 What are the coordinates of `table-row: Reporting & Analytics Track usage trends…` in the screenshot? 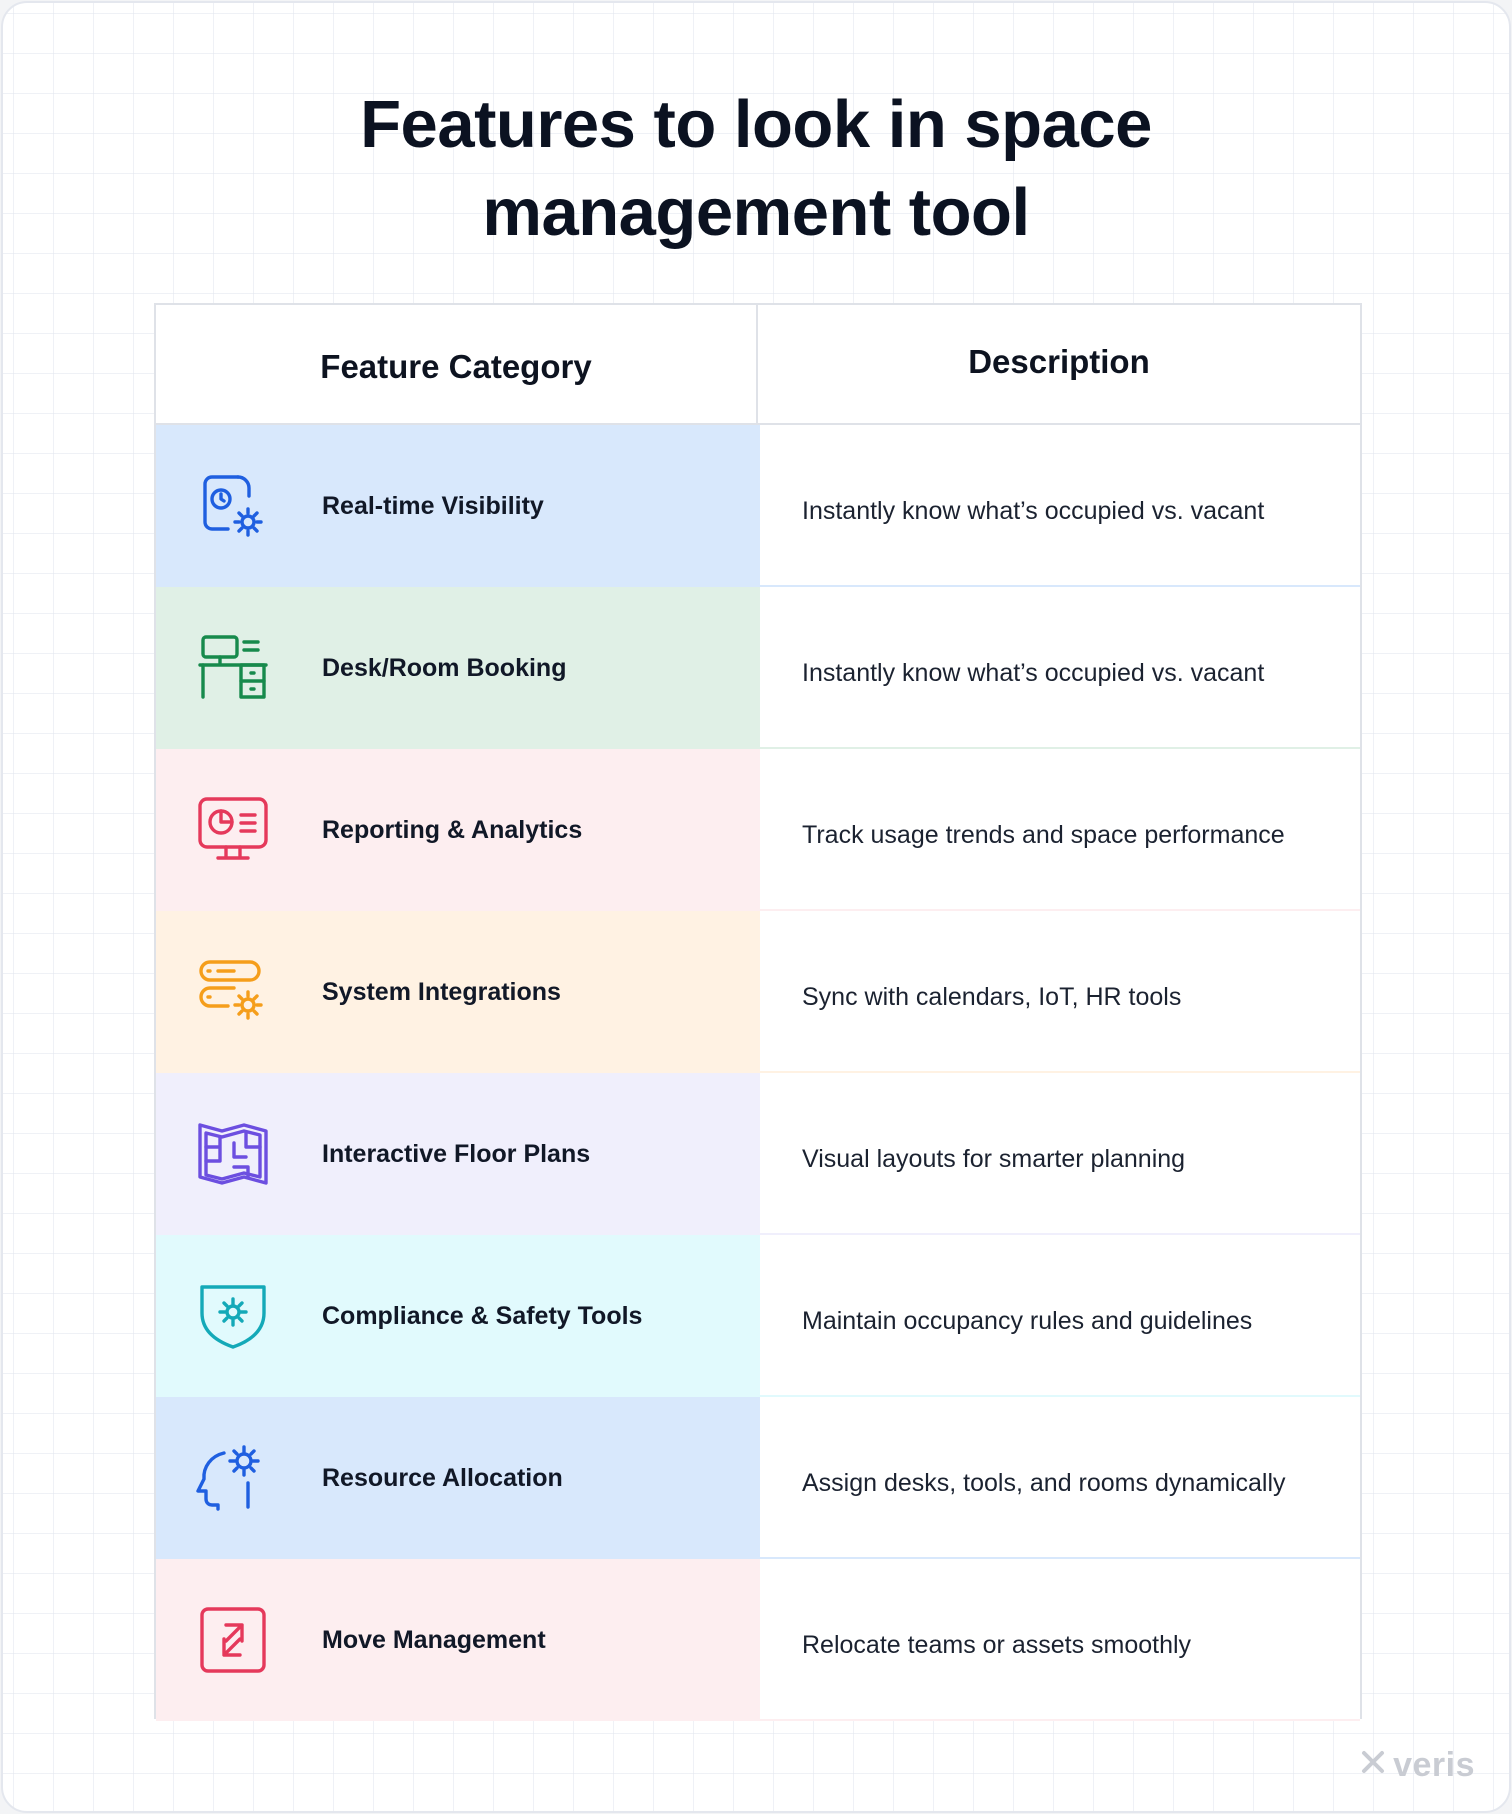 It's located at (758, 830).